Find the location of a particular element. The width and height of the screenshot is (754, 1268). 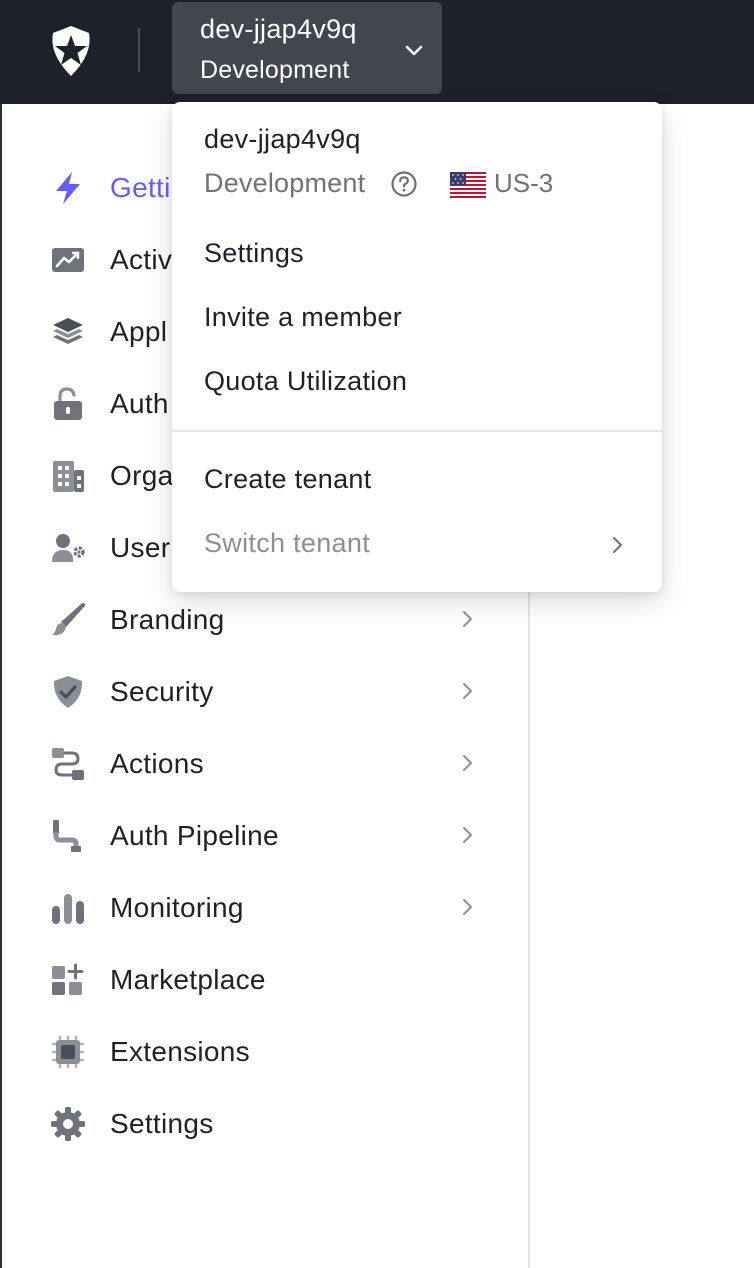

chevron-down-icon is located at coordinates (414, 50).